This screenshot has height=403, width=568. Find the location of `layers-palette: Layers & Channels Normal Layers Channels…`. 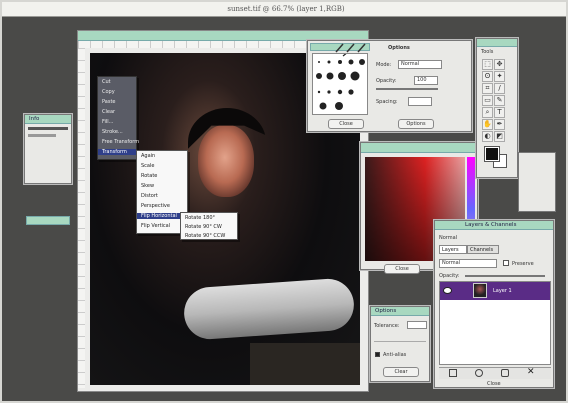

layers-palette: Layers & Channels Normal Layers Channels… is located at coordinates (494, 304).